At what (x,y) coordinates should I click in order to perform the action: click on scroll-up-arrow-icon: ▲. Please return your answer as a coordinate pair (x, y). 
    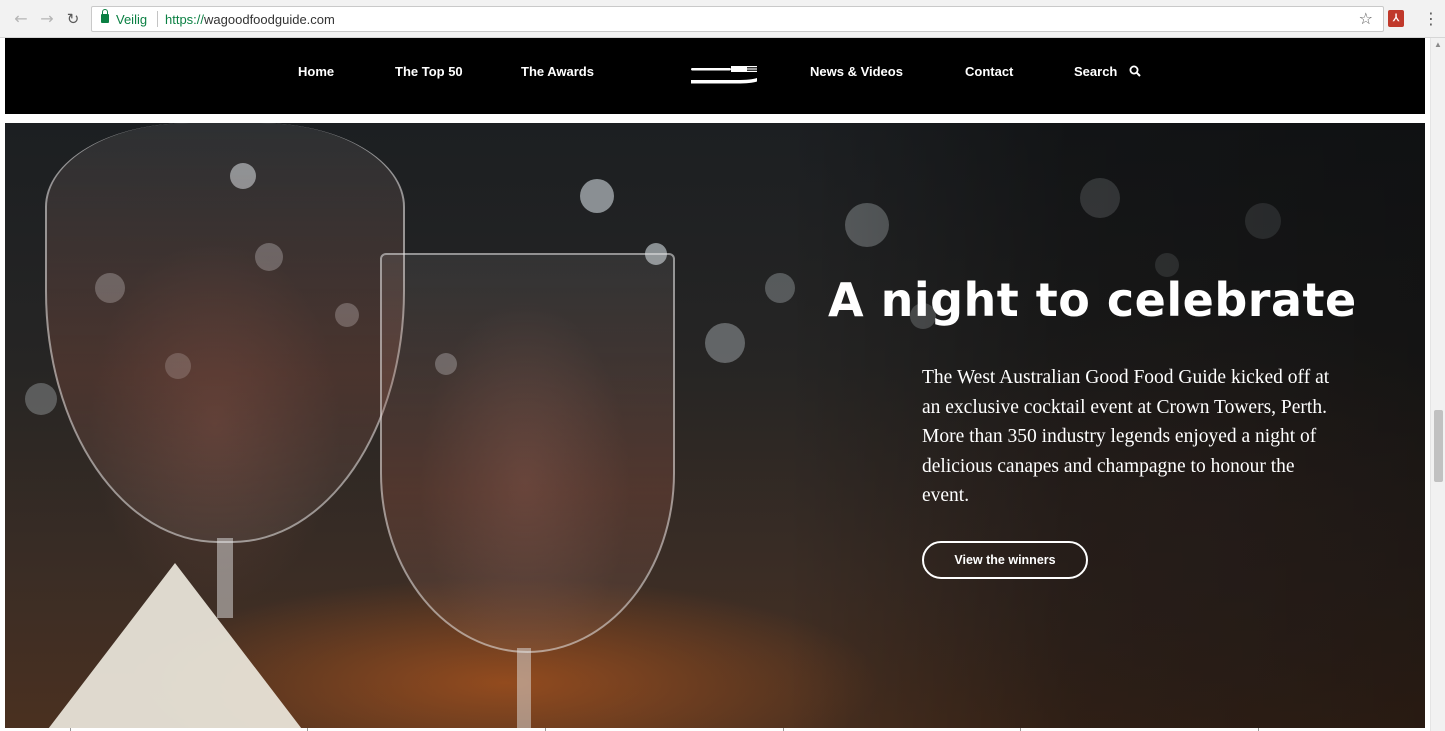
    Looking at the image, I should click on (1438, 44).